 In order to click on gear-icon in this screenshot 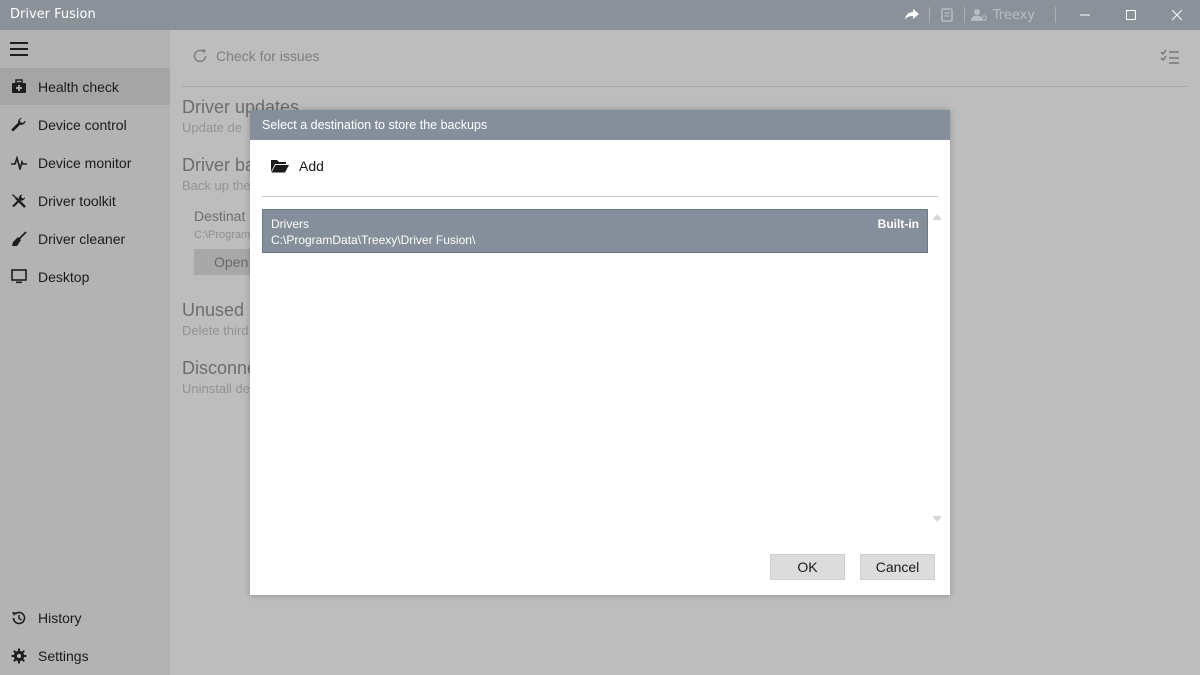, I will do `click(19, 656)`.